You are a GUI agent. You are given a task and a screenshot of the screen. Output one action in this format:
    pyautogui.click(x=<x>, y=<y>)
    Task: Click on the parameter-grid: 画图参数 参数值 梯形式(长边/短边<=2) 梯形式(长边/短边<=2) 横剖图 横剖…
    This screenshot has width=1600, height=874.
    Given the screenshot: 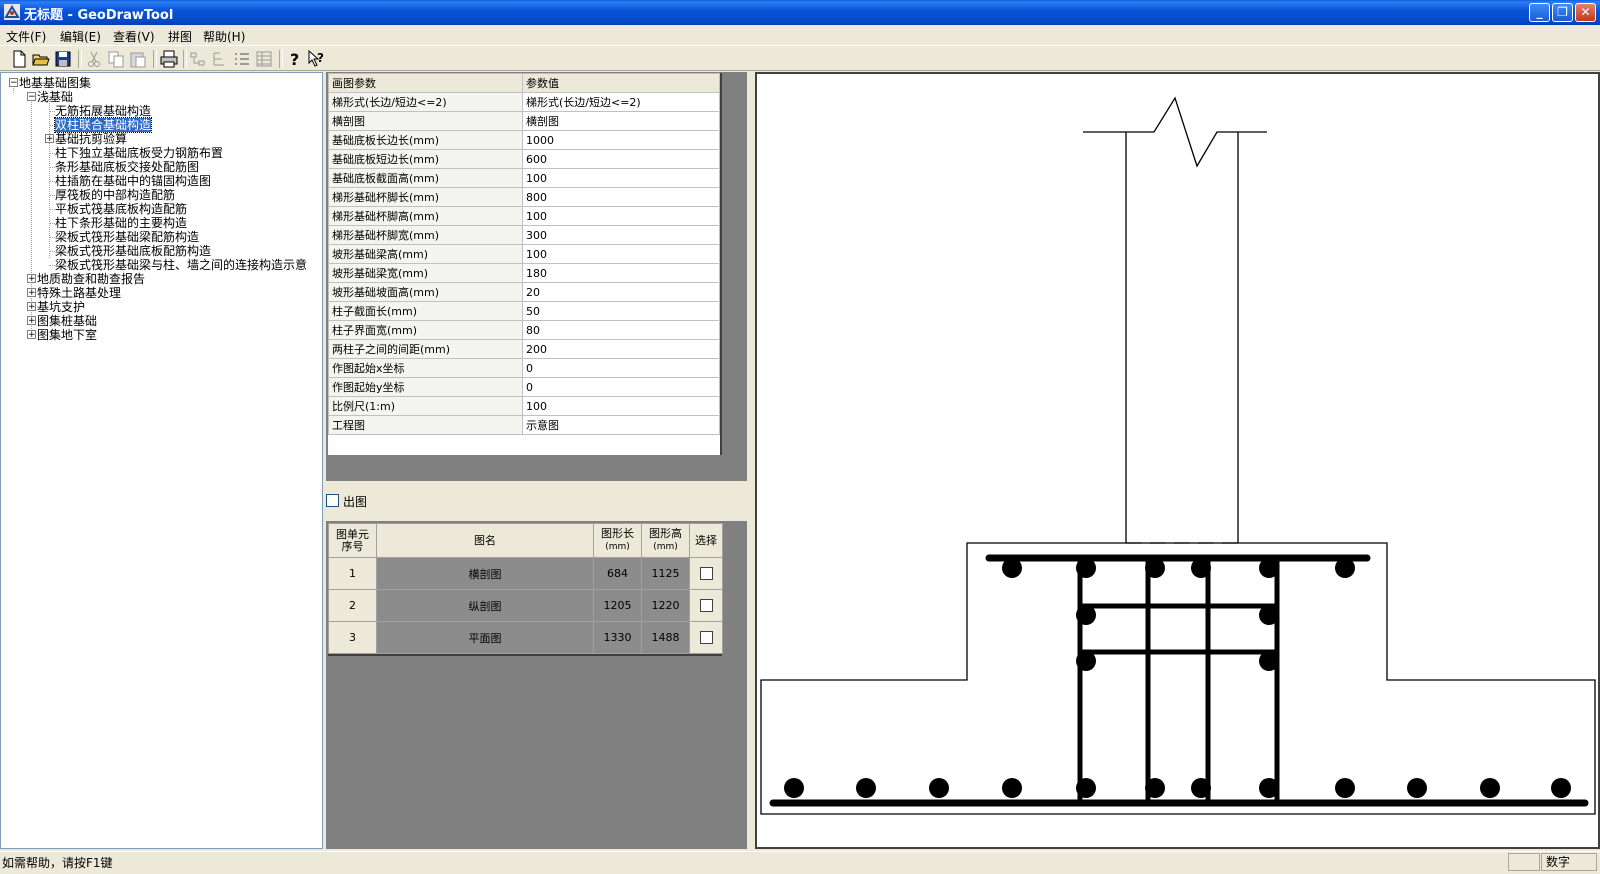 What is the action you would take?
    pyautogui.click(x=525, y=264)
    